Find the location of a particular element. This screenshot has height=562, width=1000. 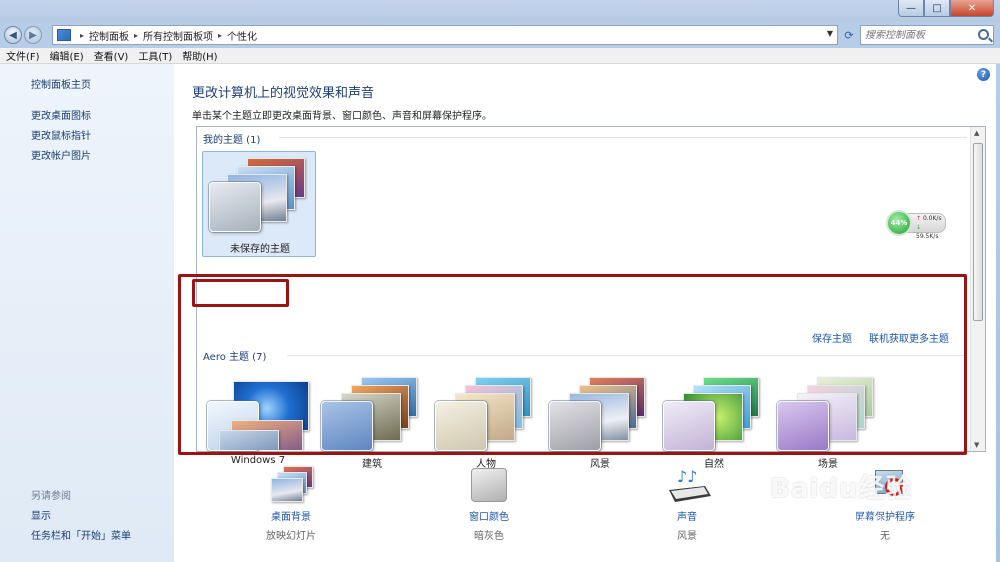

close-button: ✕ is located at coordinates (972, 8).